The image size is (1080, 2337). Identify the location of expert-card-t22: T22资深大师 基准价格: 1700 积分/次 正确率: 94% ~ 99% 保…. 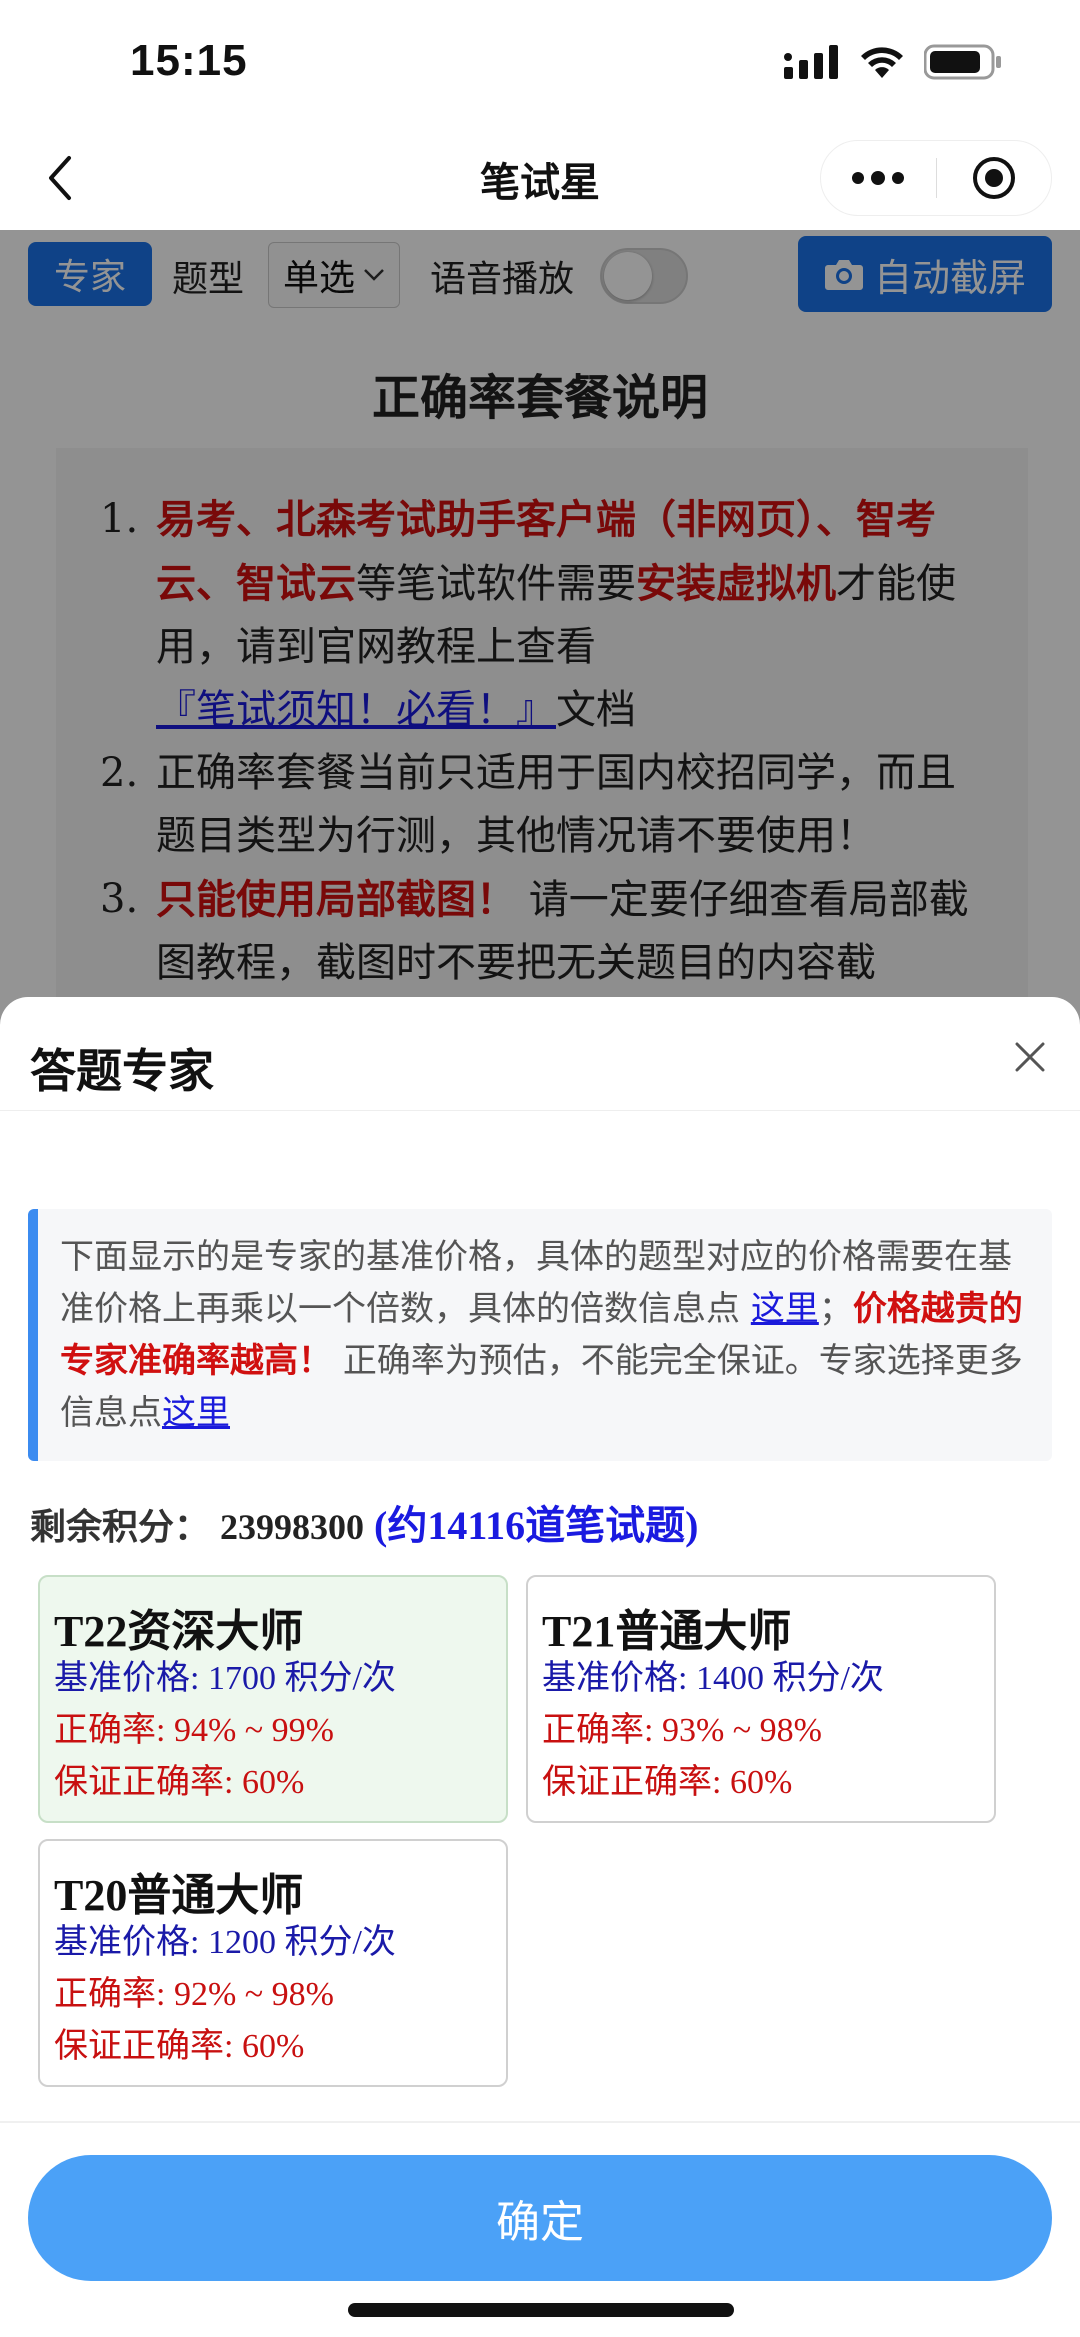
(273, 1699).